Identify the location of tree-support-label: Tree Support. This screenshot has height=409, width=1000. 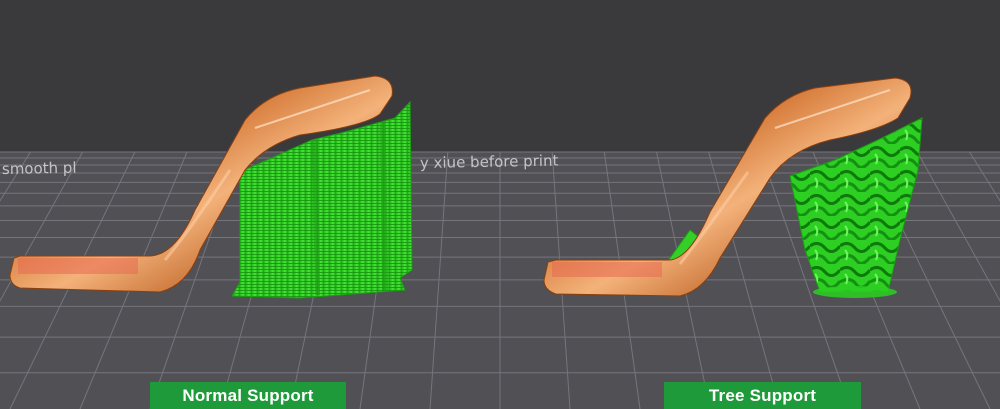
(762, 395).